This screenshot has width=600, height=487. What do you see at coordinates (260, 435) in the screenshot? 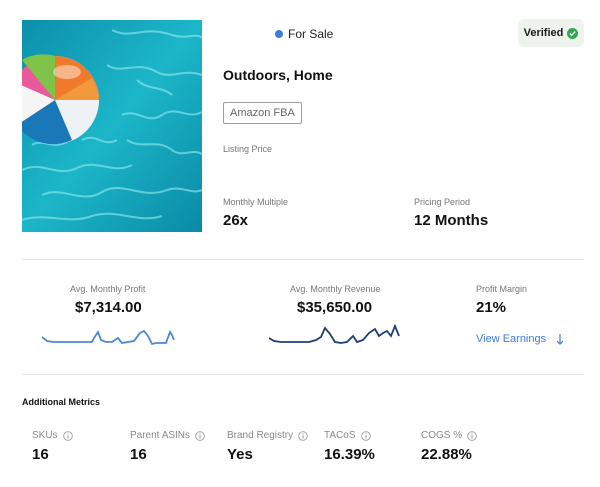
I see `metric-label-text: Brand Registry` at bounding box center [260, 435].